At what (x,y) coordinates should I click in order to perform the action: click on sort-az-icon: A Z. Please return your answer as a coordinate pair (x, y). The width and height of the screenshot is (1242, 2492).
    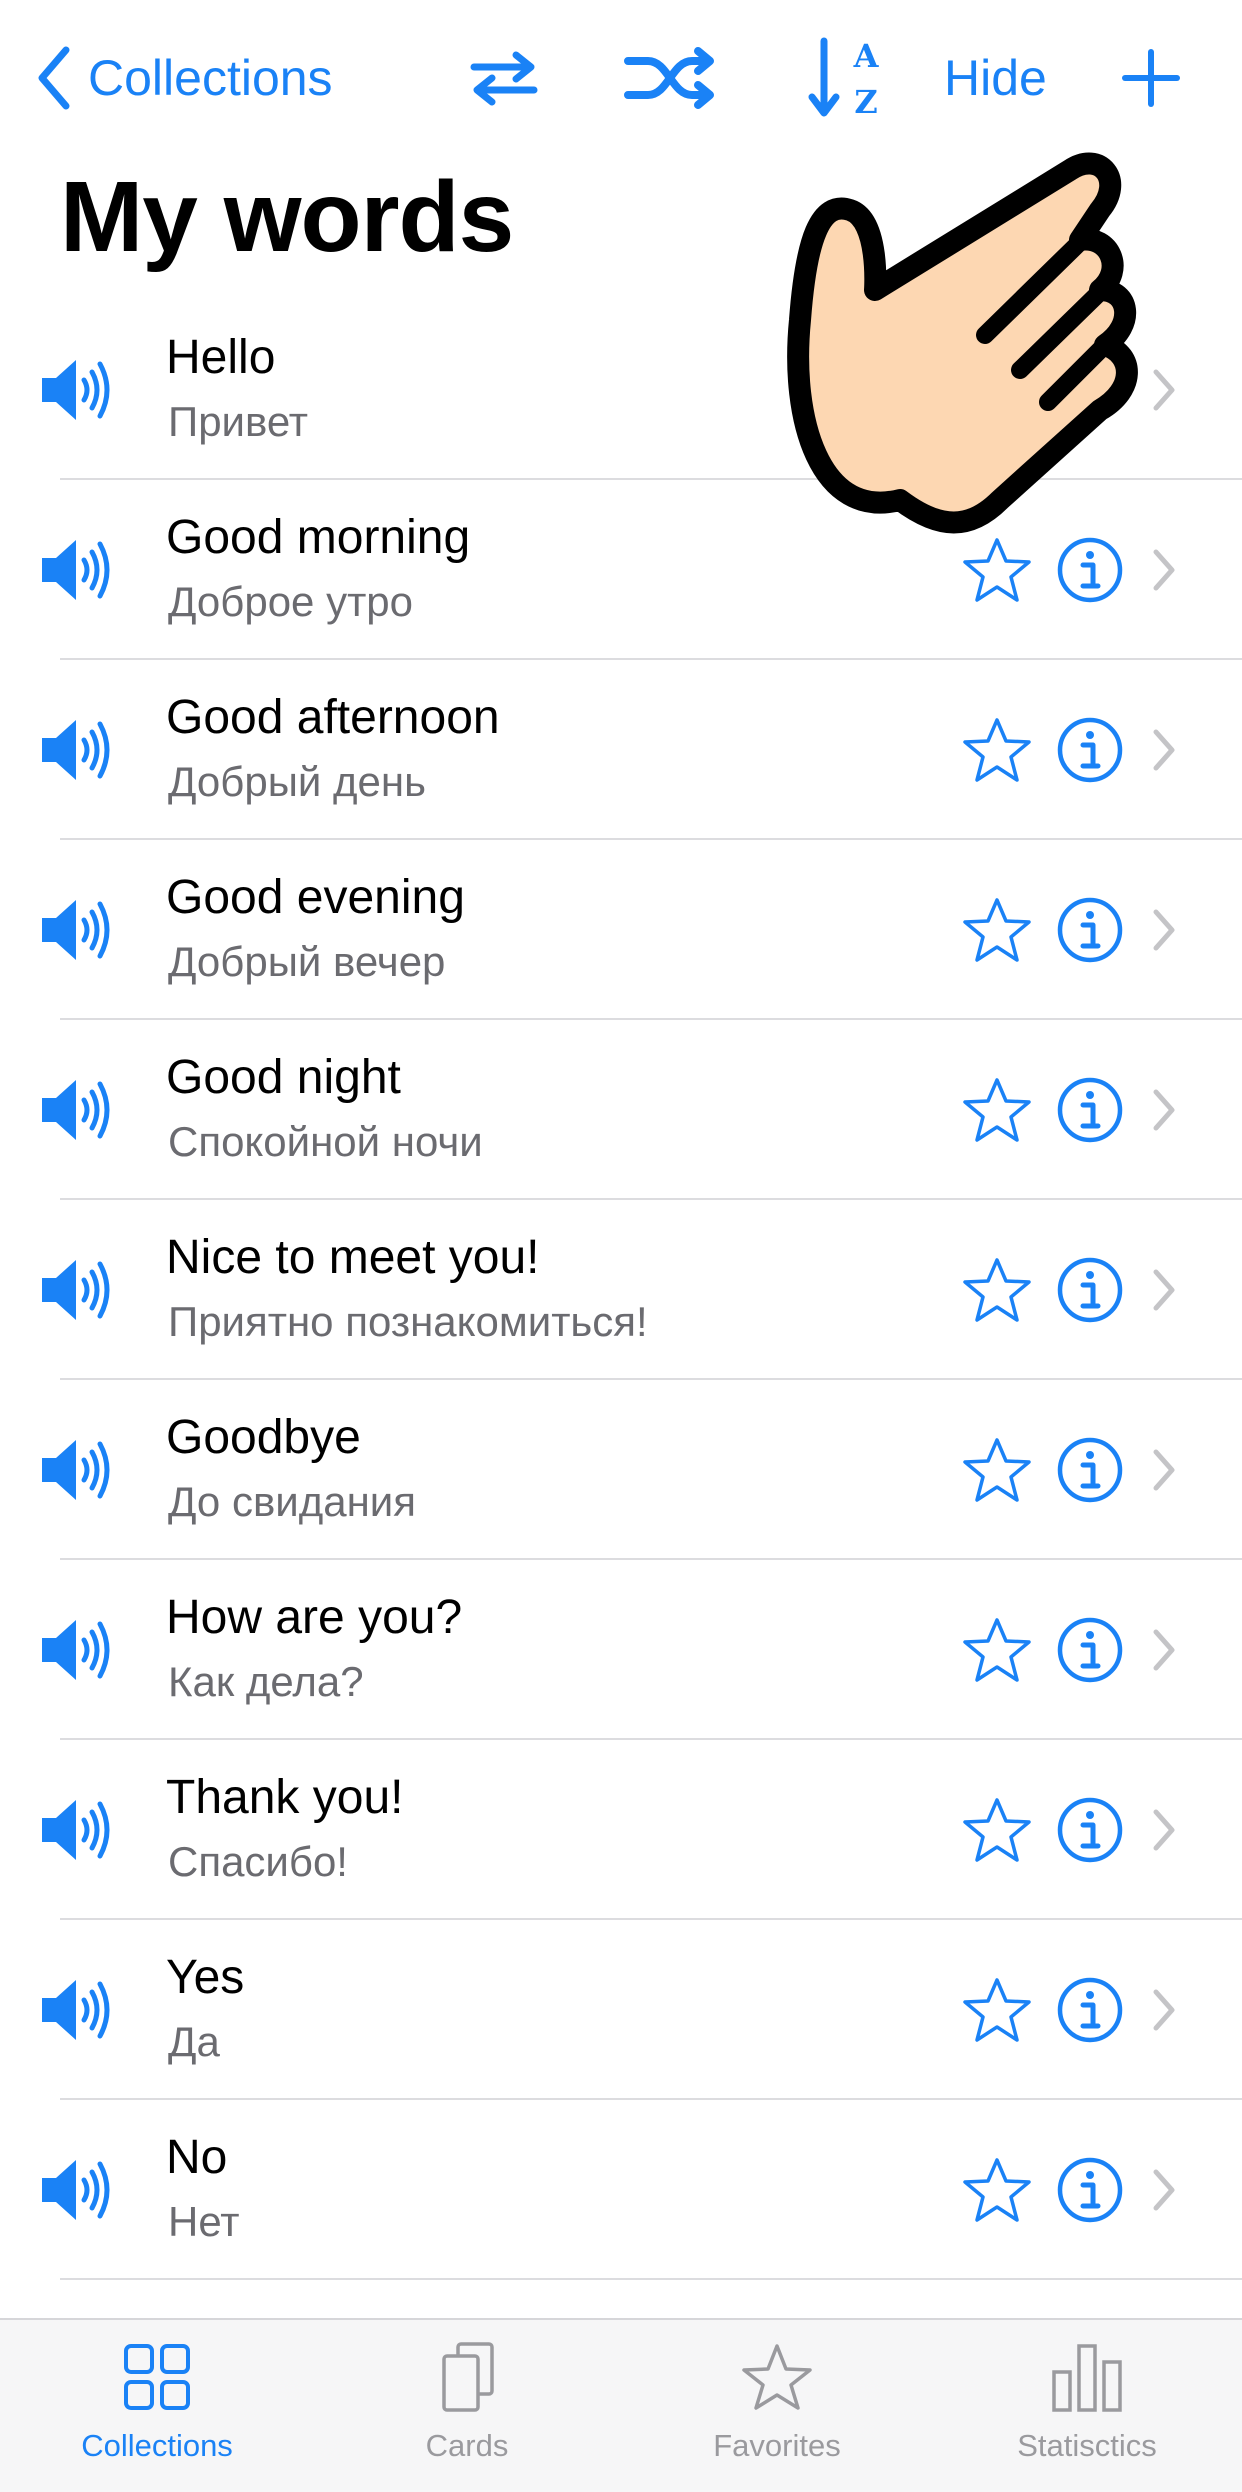
    Looking at the image, I should click on (844, 79).